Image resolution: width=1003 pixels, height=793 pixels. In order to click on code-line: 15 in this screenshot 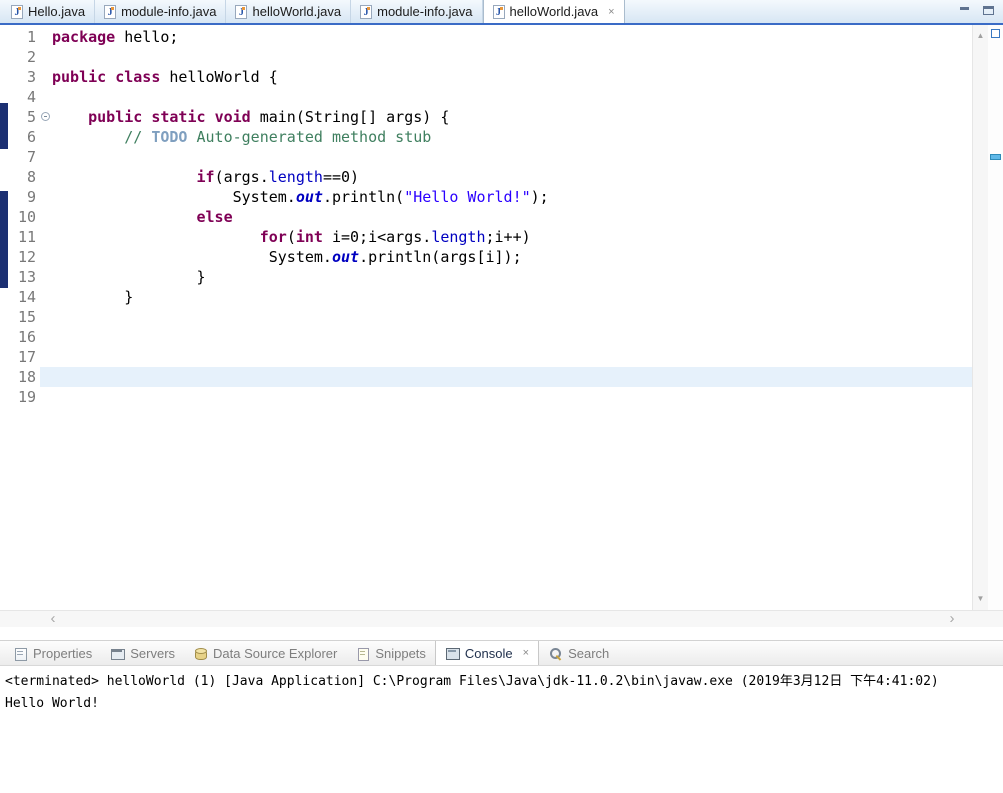, I will do `click(486, 317)`.